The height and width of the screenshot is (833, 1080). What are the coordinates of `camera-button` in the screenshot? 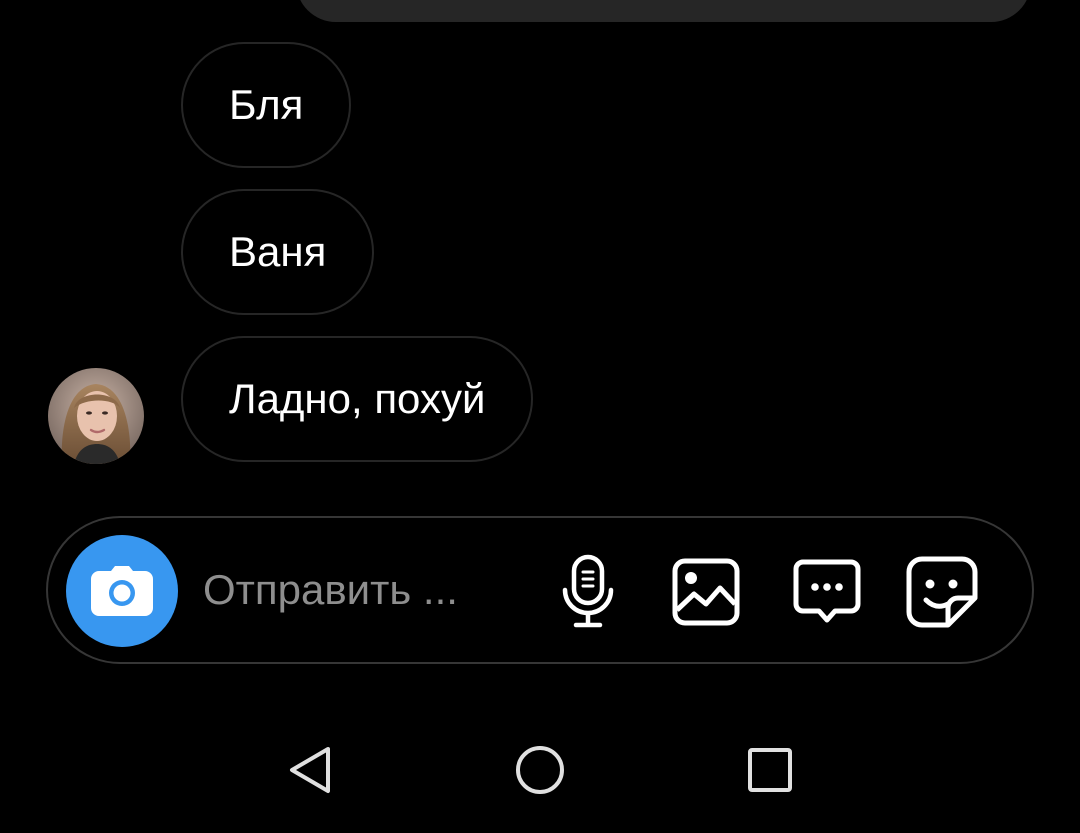 It's located at (122, 591).